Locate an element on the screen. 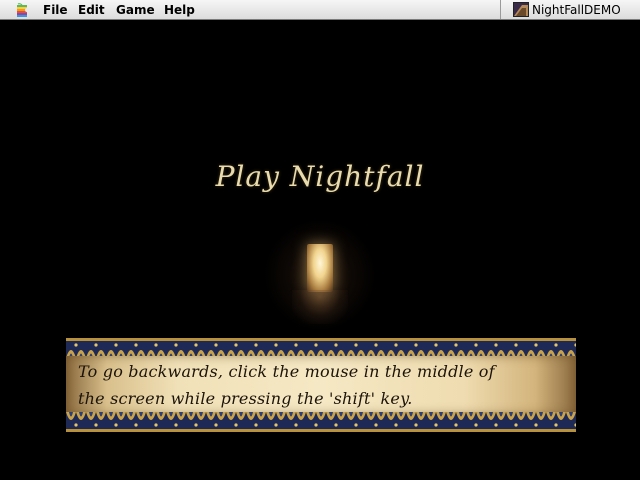  menu-bar: File Edit Game Help NightFallDEMO is located at coordinates (320, 10).